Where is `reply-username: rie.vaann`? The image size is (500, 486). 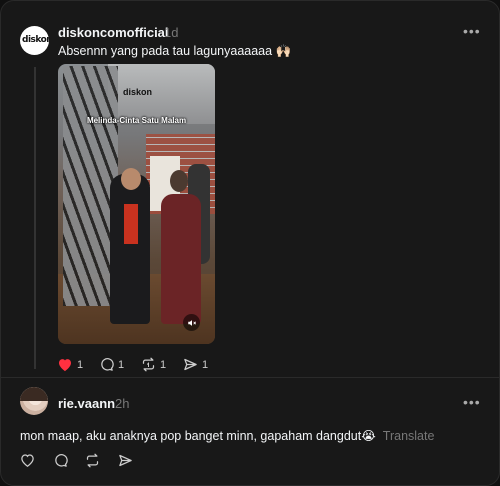
reply-username: rie.vaann is located at coordinates (86, 403).